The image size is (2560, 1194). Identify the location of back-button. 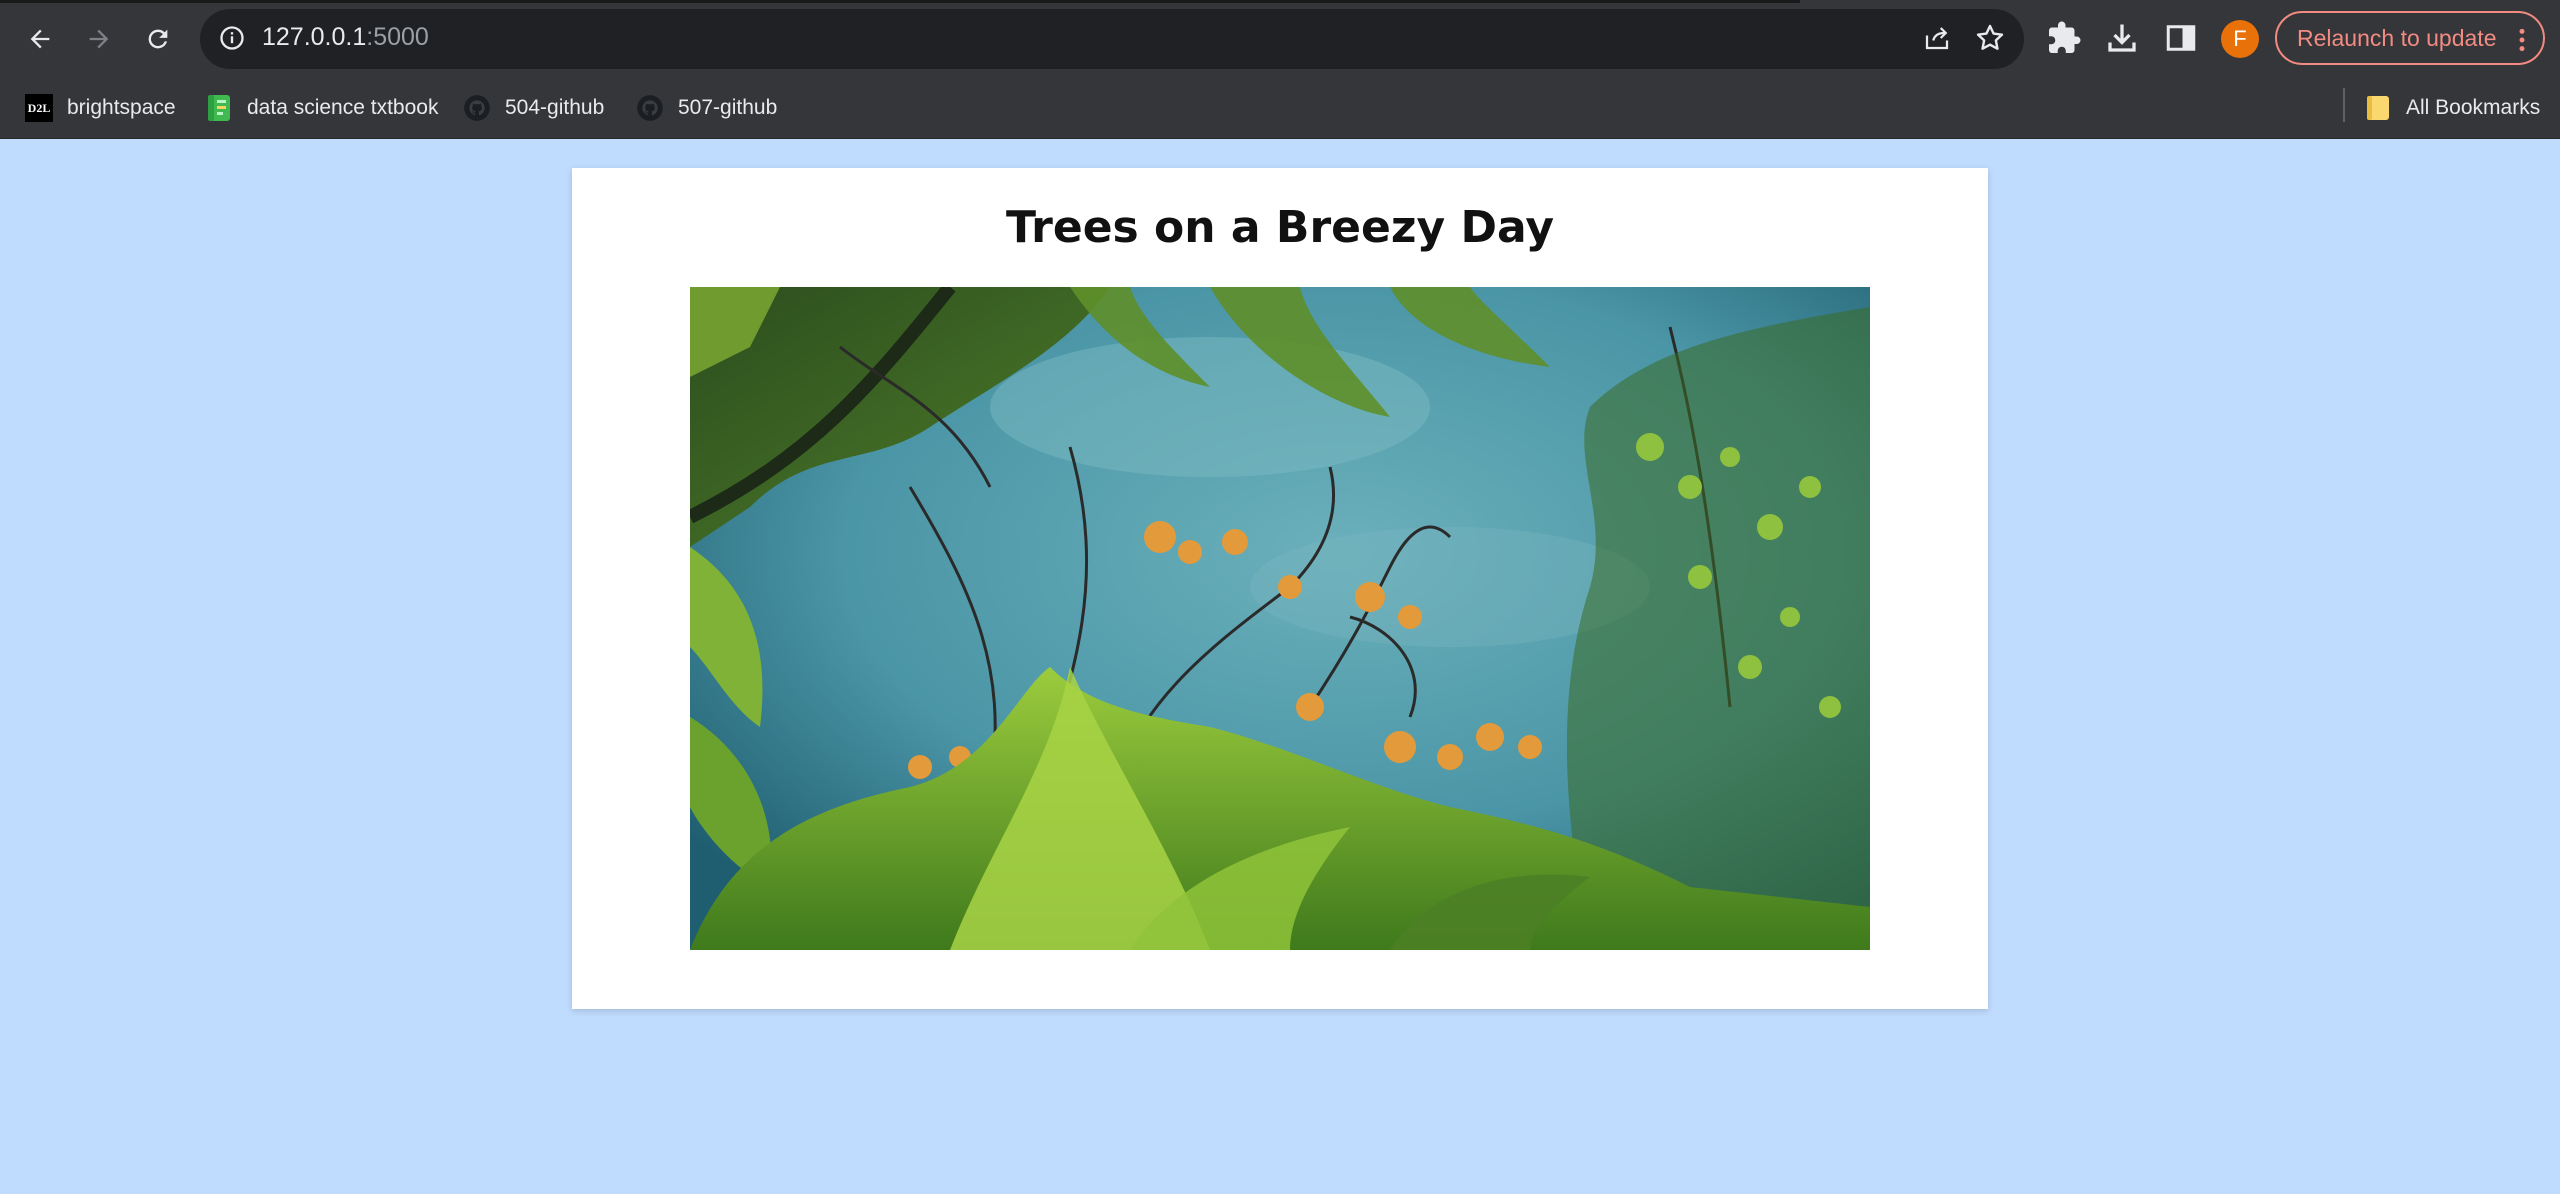
(40, 39).